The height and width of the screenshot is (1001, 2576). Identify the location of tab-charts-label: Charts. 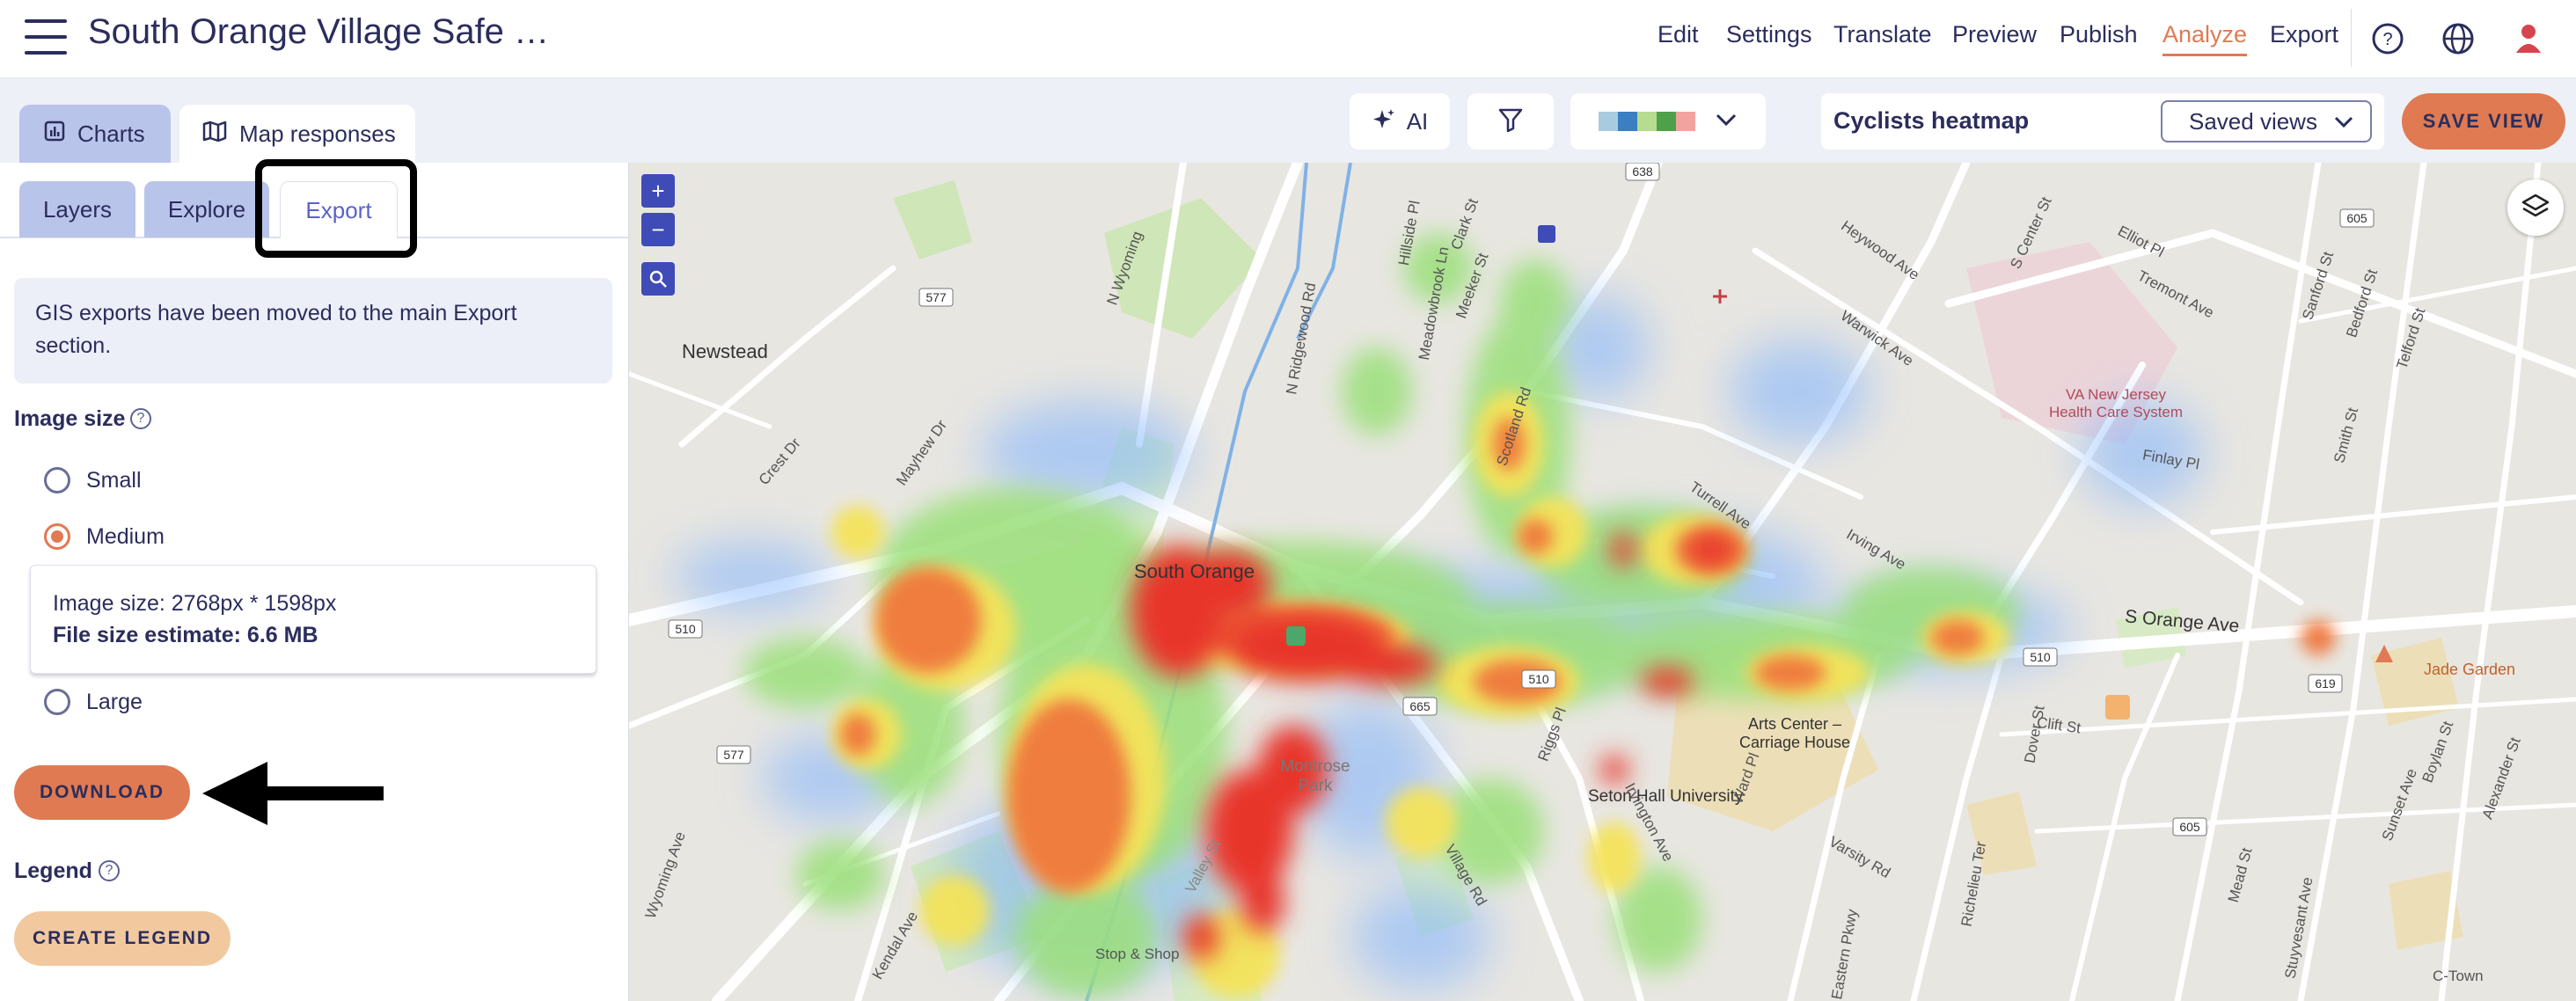
(111, 133).